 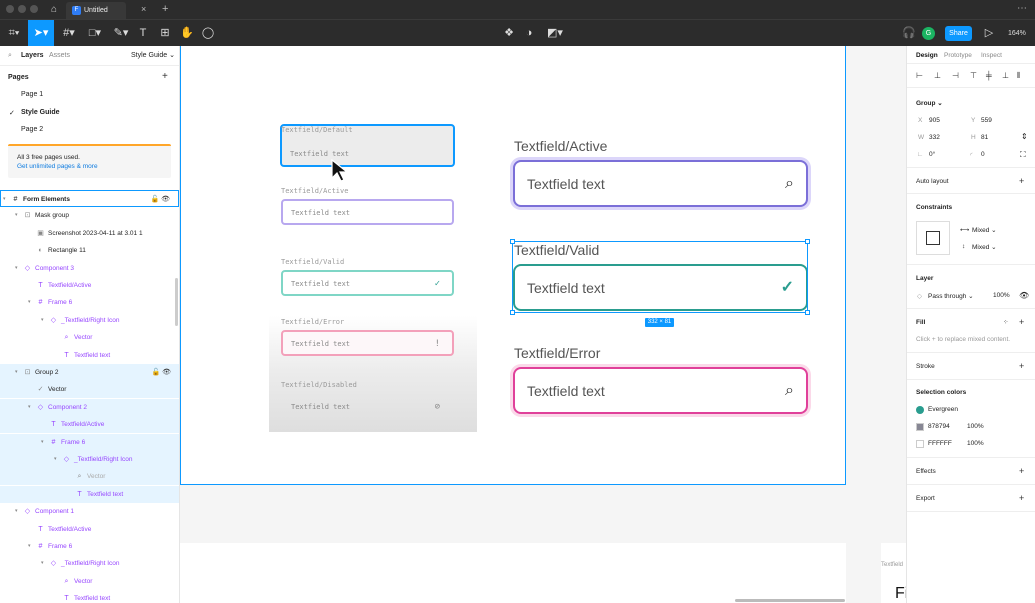 I want to click on blend-mode-select: Pass through ⌄, so click(x=951, y=296).